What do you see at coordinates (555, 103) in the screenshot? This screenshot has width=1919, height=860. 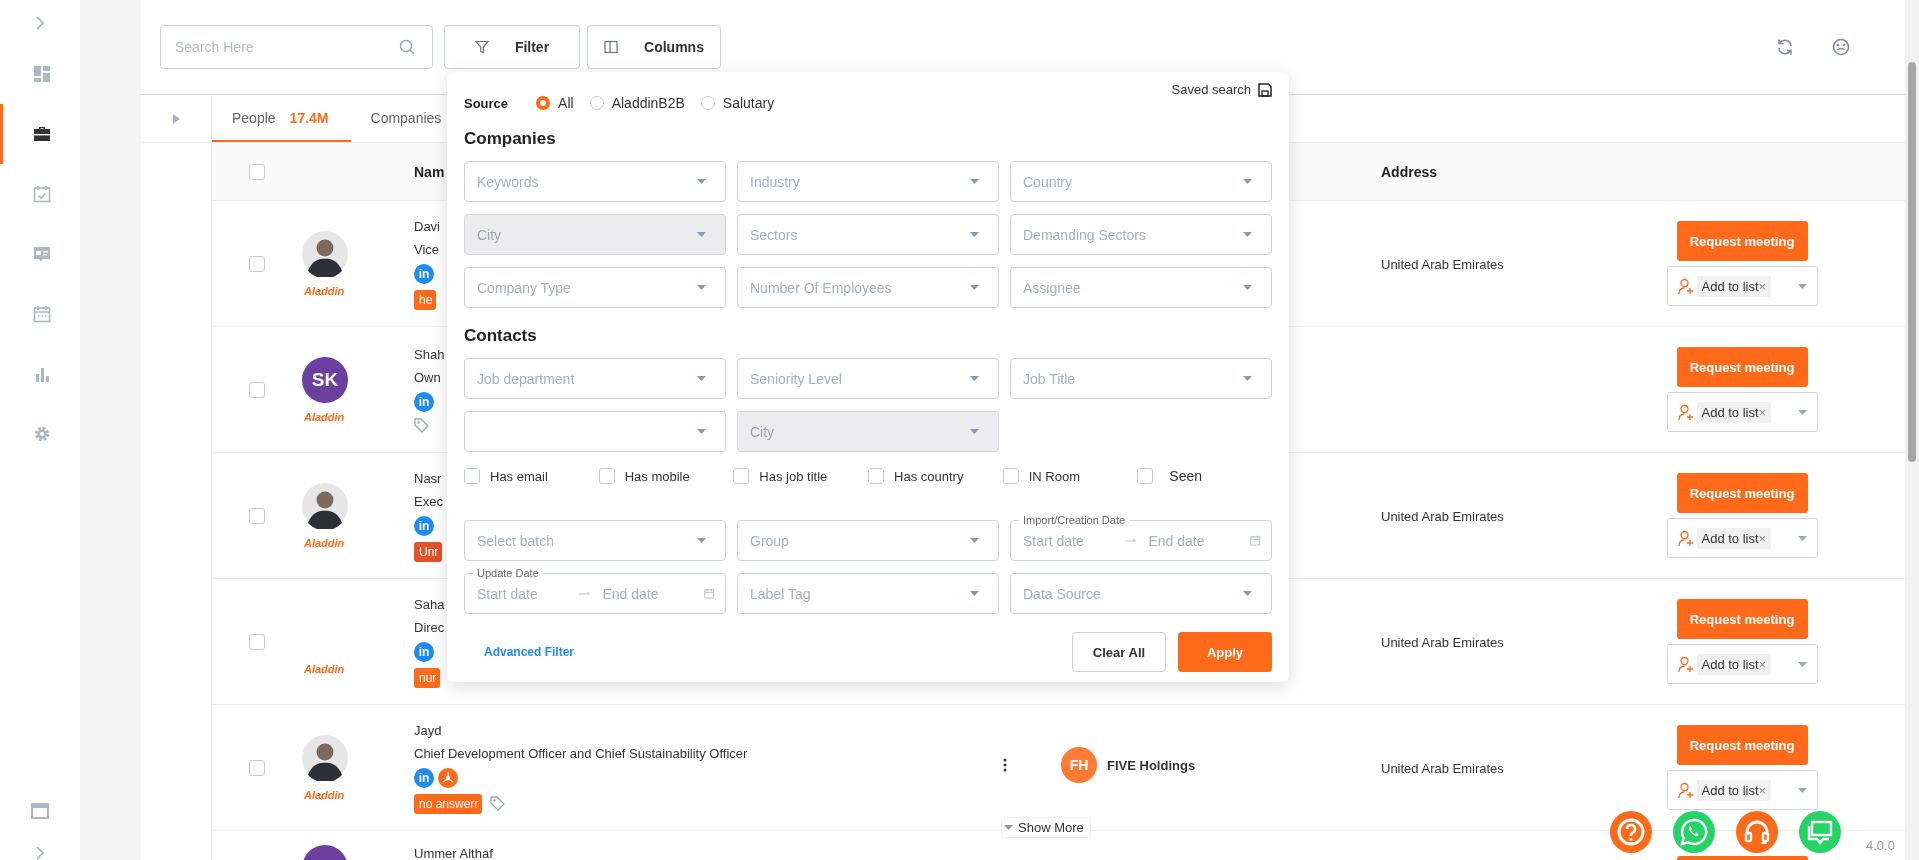 I see `radio-option: All` at bounding box center [555, 103].